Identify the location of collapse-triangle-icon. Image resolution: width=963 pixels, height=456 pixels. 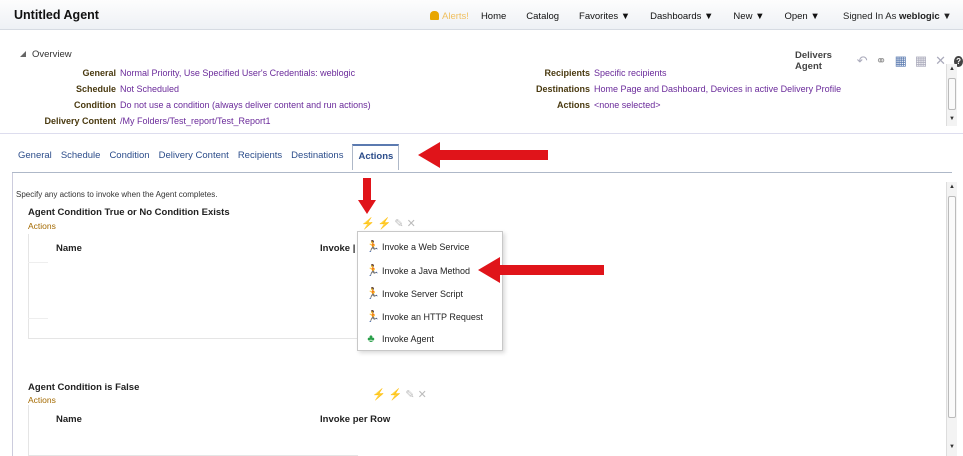
(23, 54).